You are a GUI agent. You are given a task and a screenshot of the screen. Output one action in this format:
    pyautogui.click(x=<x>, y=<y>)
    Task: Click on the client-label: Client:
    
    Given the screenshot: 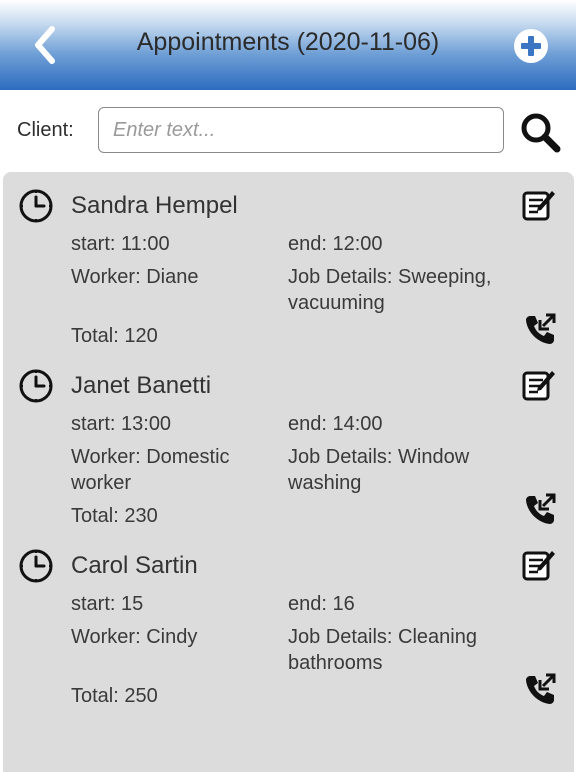 What is the action you would take?
    pyautogui.click(x=45, y=130)
    